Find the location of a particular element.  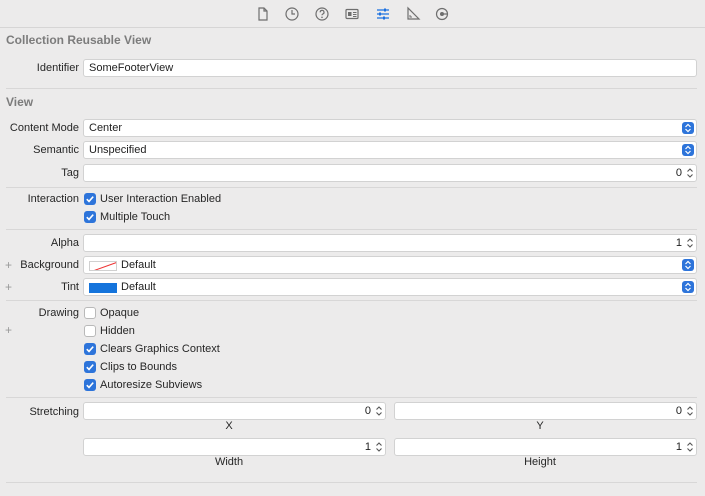

width-label: Width is located at coordinates (229, 462).